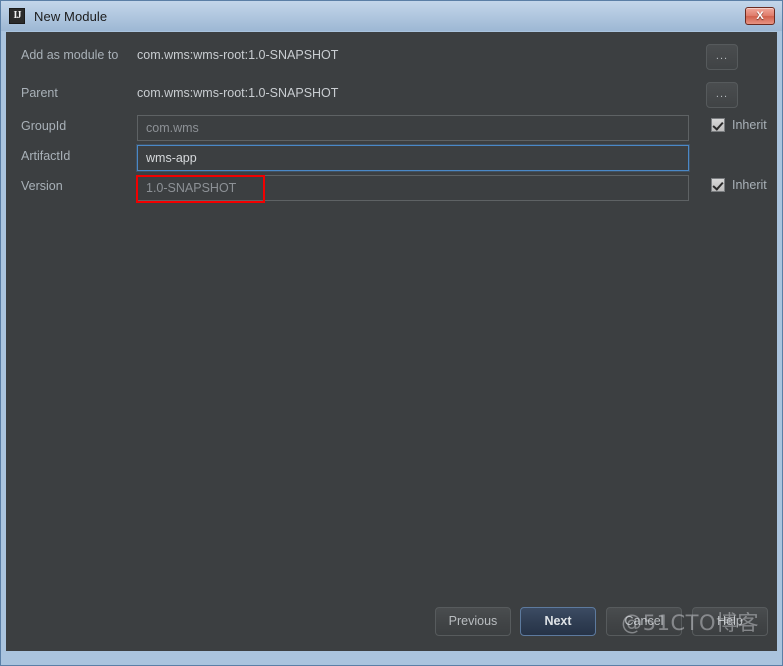 The height and width of the screenshot is (666, 783). What do you see at coordinates (44, 126) in the screenshot?
I see `label-groupid: GroupId` at bounding box center [44, 126].